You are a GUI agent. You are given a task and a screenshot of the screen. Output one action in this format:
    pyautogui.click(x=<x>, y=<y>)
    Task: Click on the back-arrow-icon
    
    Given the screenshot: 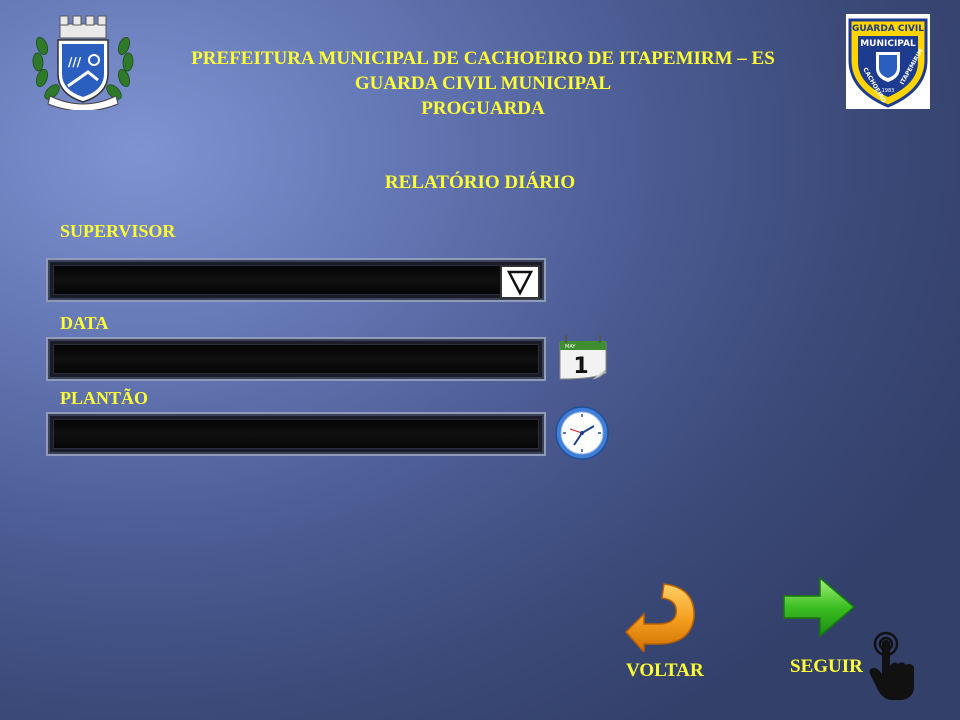 What is the action you would take?
    pyautogui.click(x=662, y=616)
    